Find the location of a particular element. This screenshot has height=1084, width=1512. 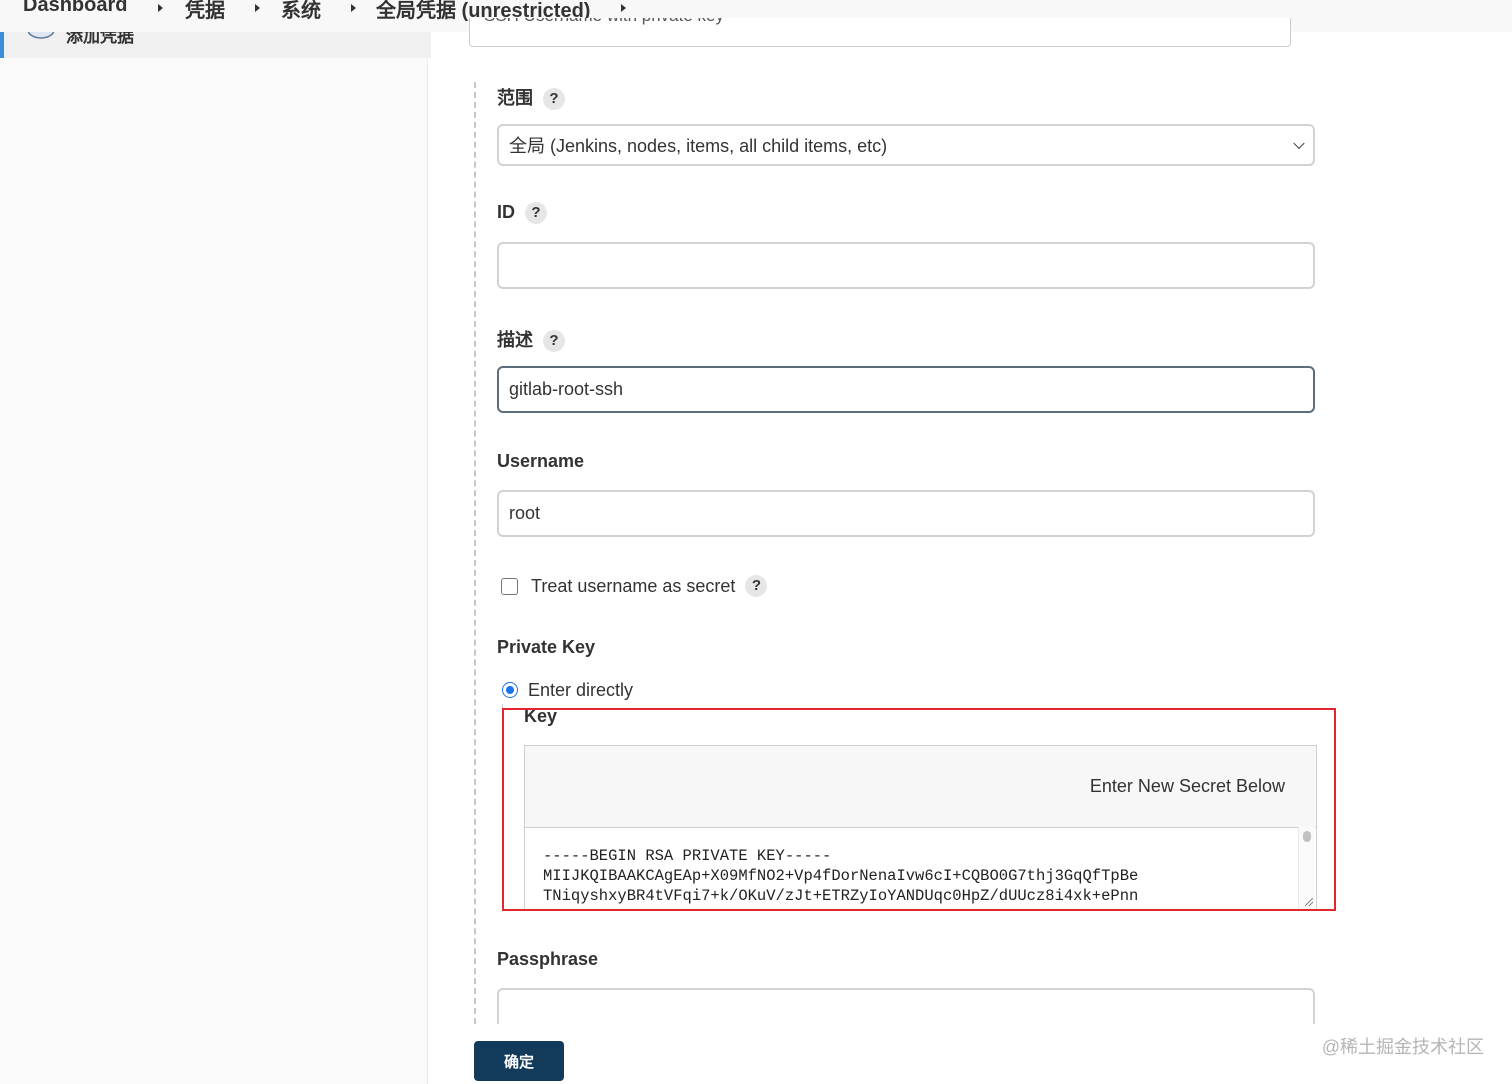

description-label: 描述? is located at coordinates (531, 339).